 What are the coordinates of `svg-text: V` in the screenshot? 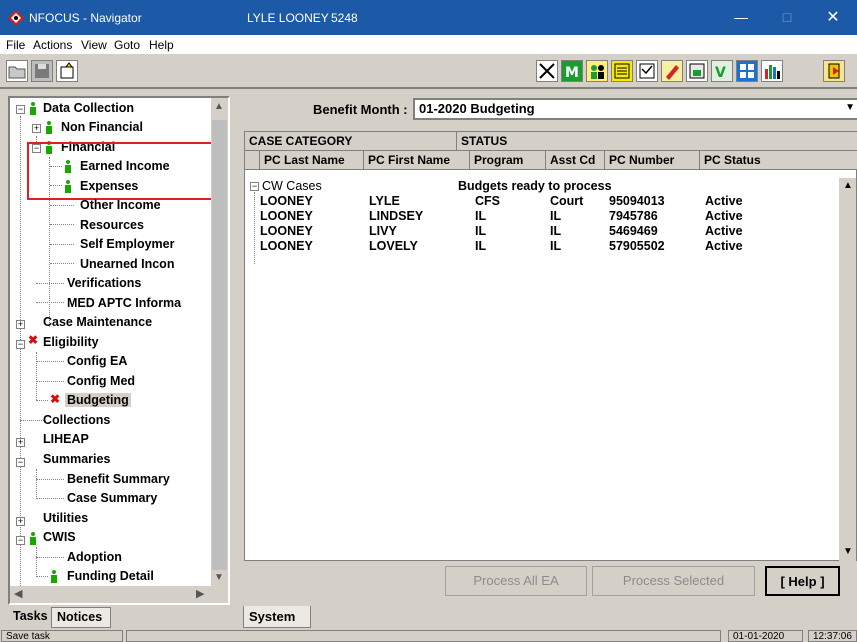 It's located at (720, 73).